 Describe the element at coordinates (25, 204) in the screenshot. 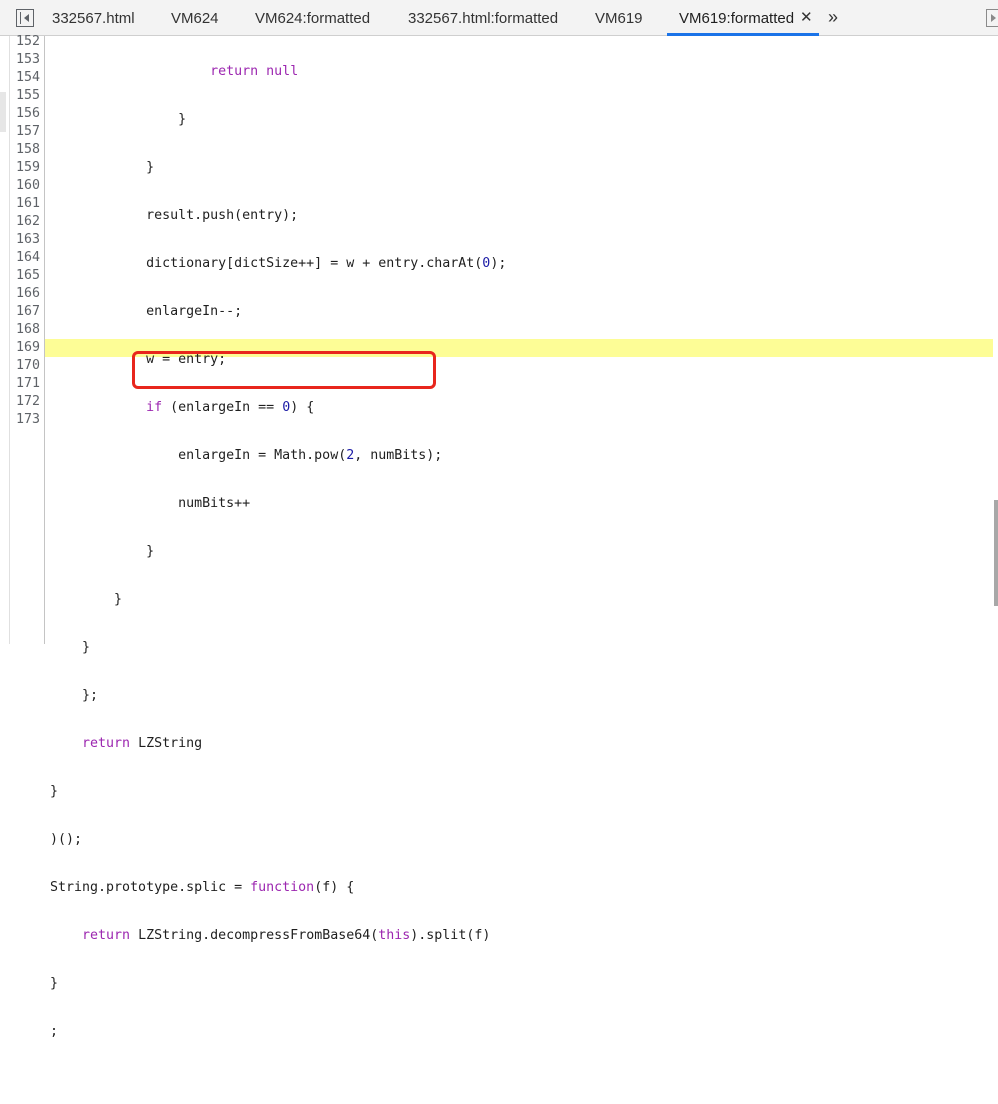

I see `line-number: 161` at that location.